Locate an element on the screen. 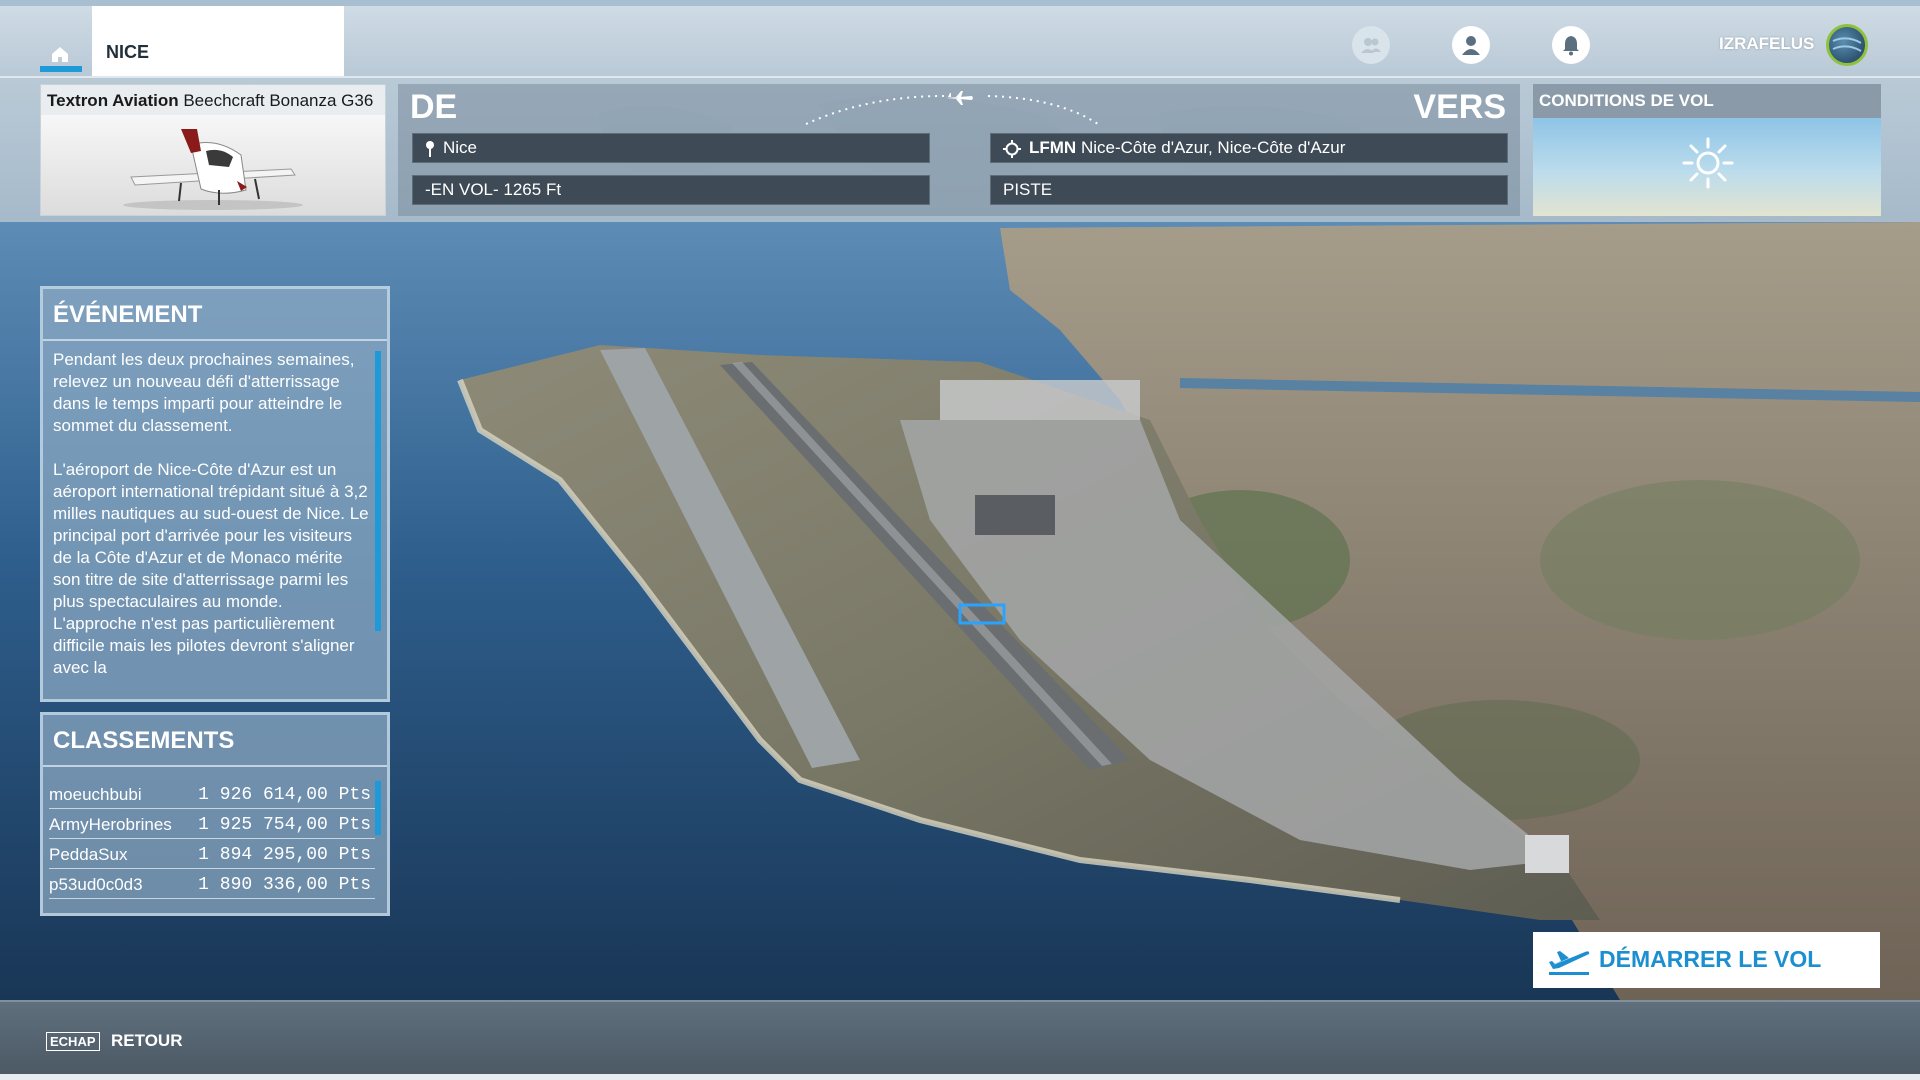 The width and height of the screenshot is (1920, 1080). ranking-row: moeuchbubi 1 926 614,00 Pts is located at coordinates (212, 794).